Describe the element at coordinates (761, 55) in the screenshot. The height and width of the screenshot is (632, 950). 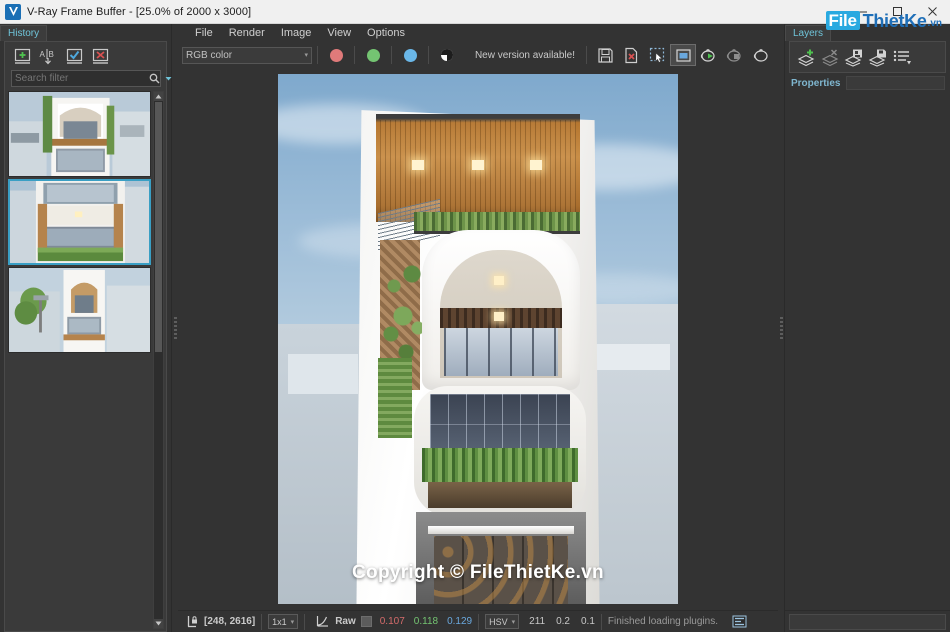
I see `teapot-icon` at that location.